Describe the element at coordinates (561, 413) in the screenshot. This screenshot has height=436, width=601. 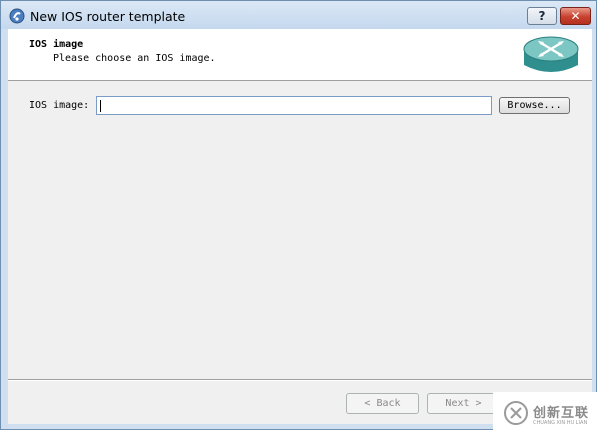
I see `watermark-text: 创新互联` at that location.